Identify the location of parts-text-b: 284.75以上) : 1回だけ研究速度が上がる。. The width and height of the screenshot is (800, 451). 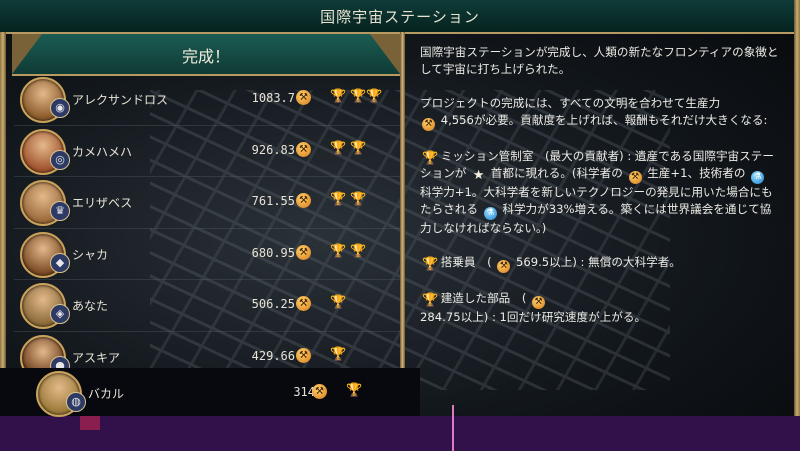
(533, 317).